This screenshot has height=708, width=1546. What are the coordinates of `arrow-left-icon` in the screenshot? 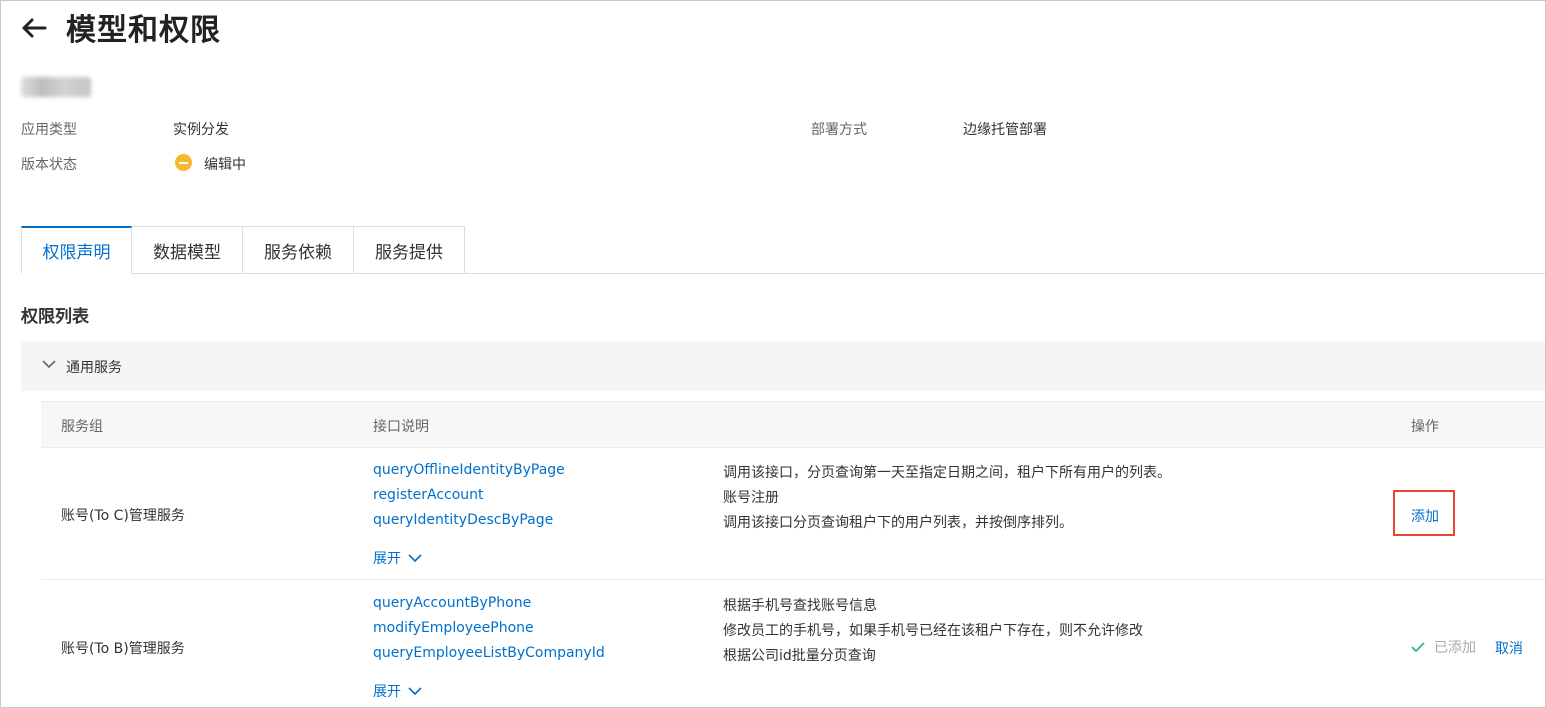 It's located at (34, 28).